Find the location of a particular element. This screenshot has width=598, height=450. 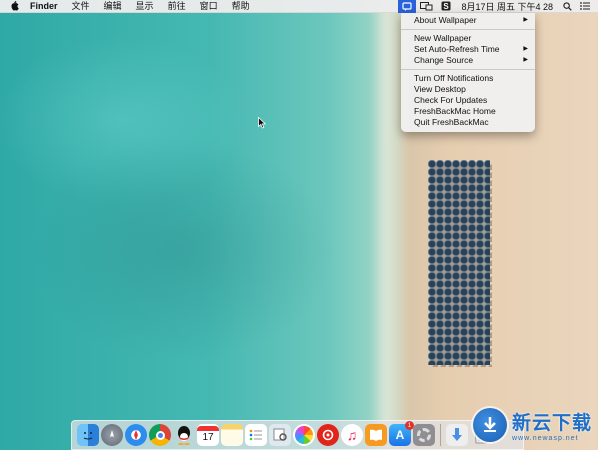

menu-item-about-wallpaper: About Wallpaper ▶ is located at coordinates (468, 20).